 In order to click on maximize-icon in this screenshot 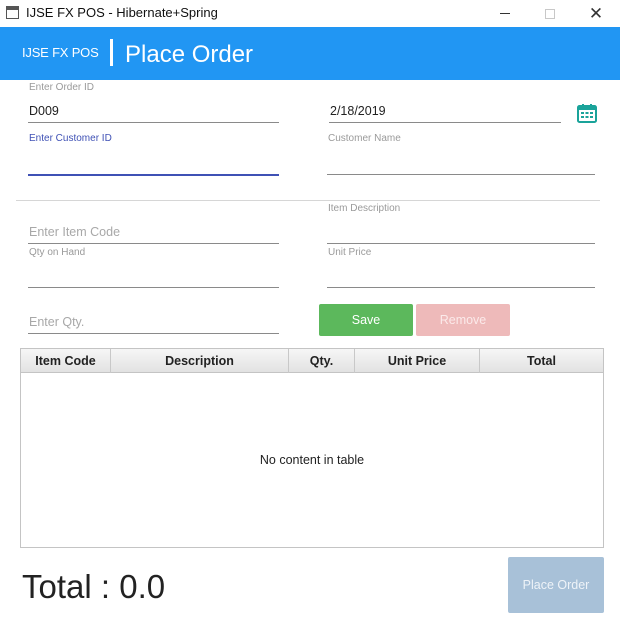, I will do `click(550, 13)`.